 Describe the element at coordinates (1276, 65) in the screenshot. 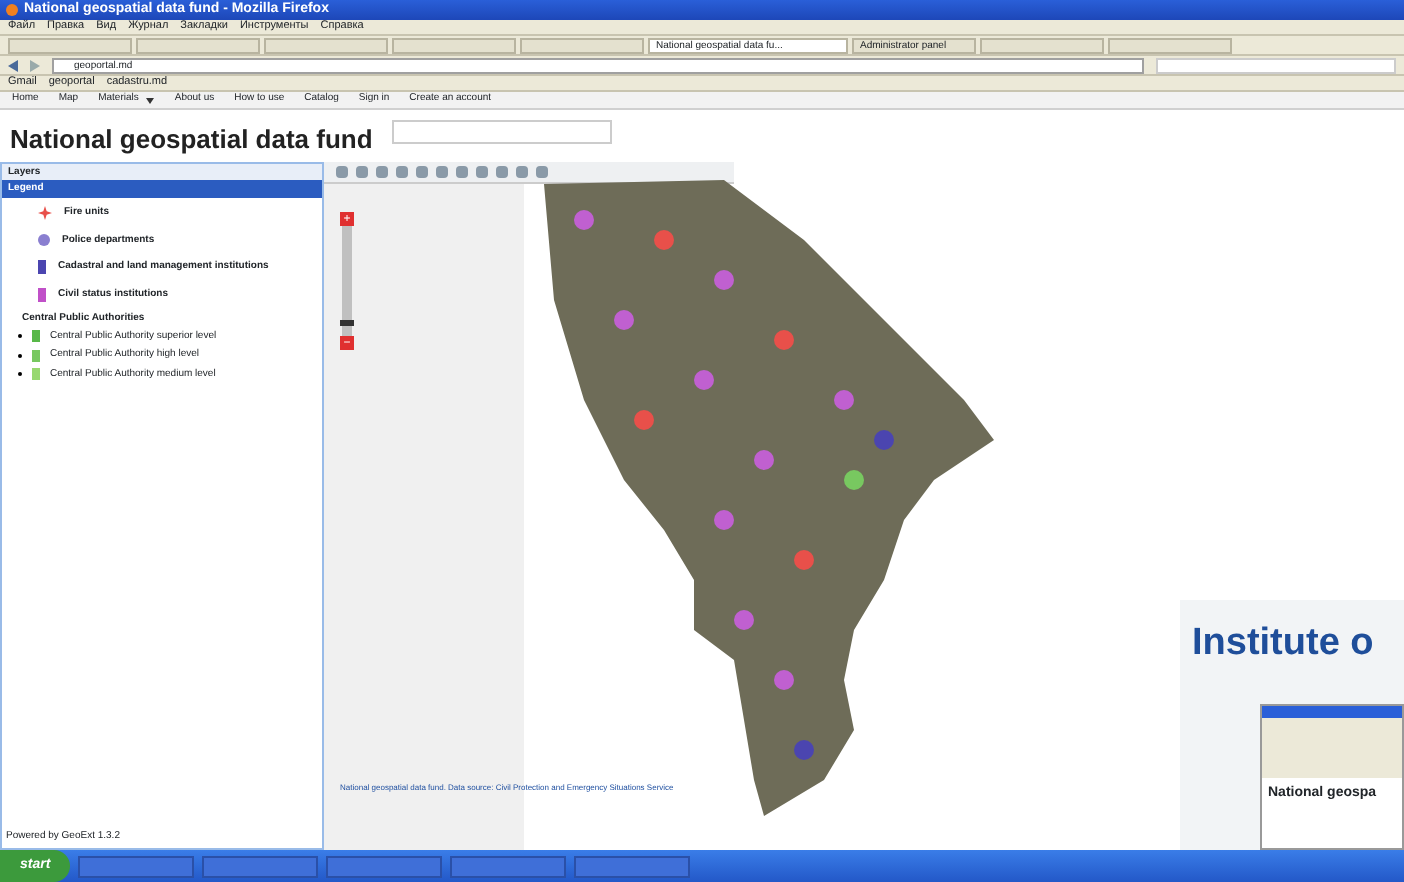

I see `browser-search-field` at that location.